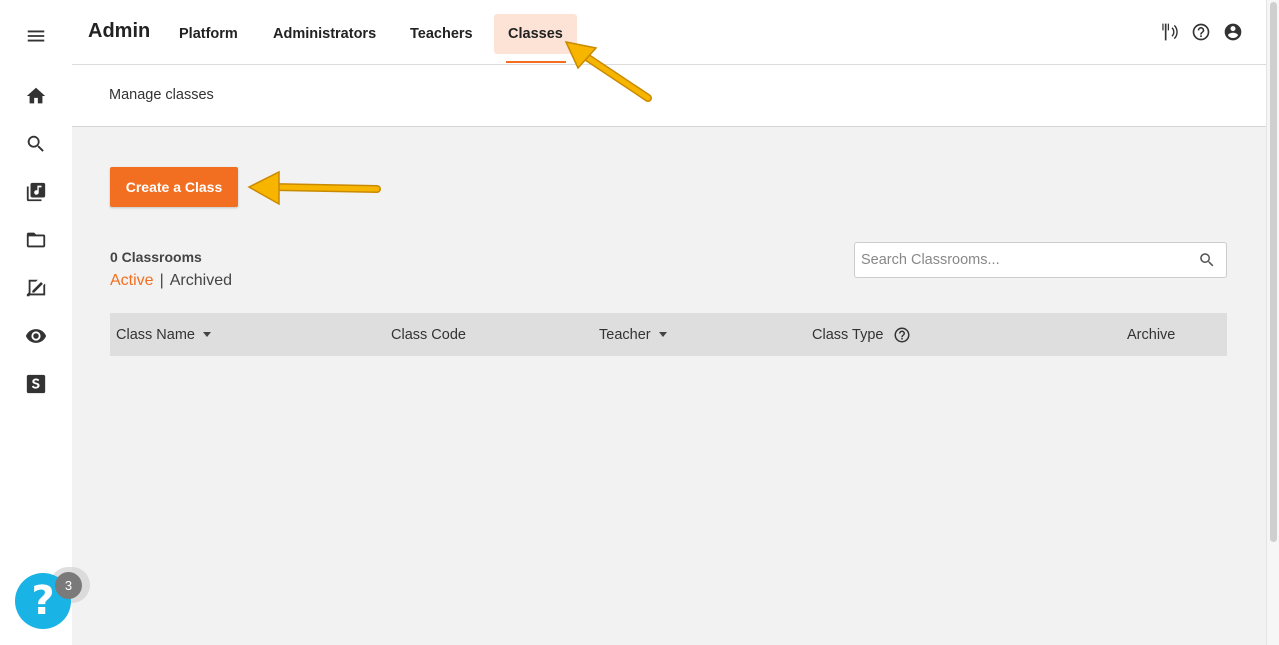 The height and width of the screenshot is (645, 1279). I want to click on class-filter: Active | Archived, so click(171, 281).